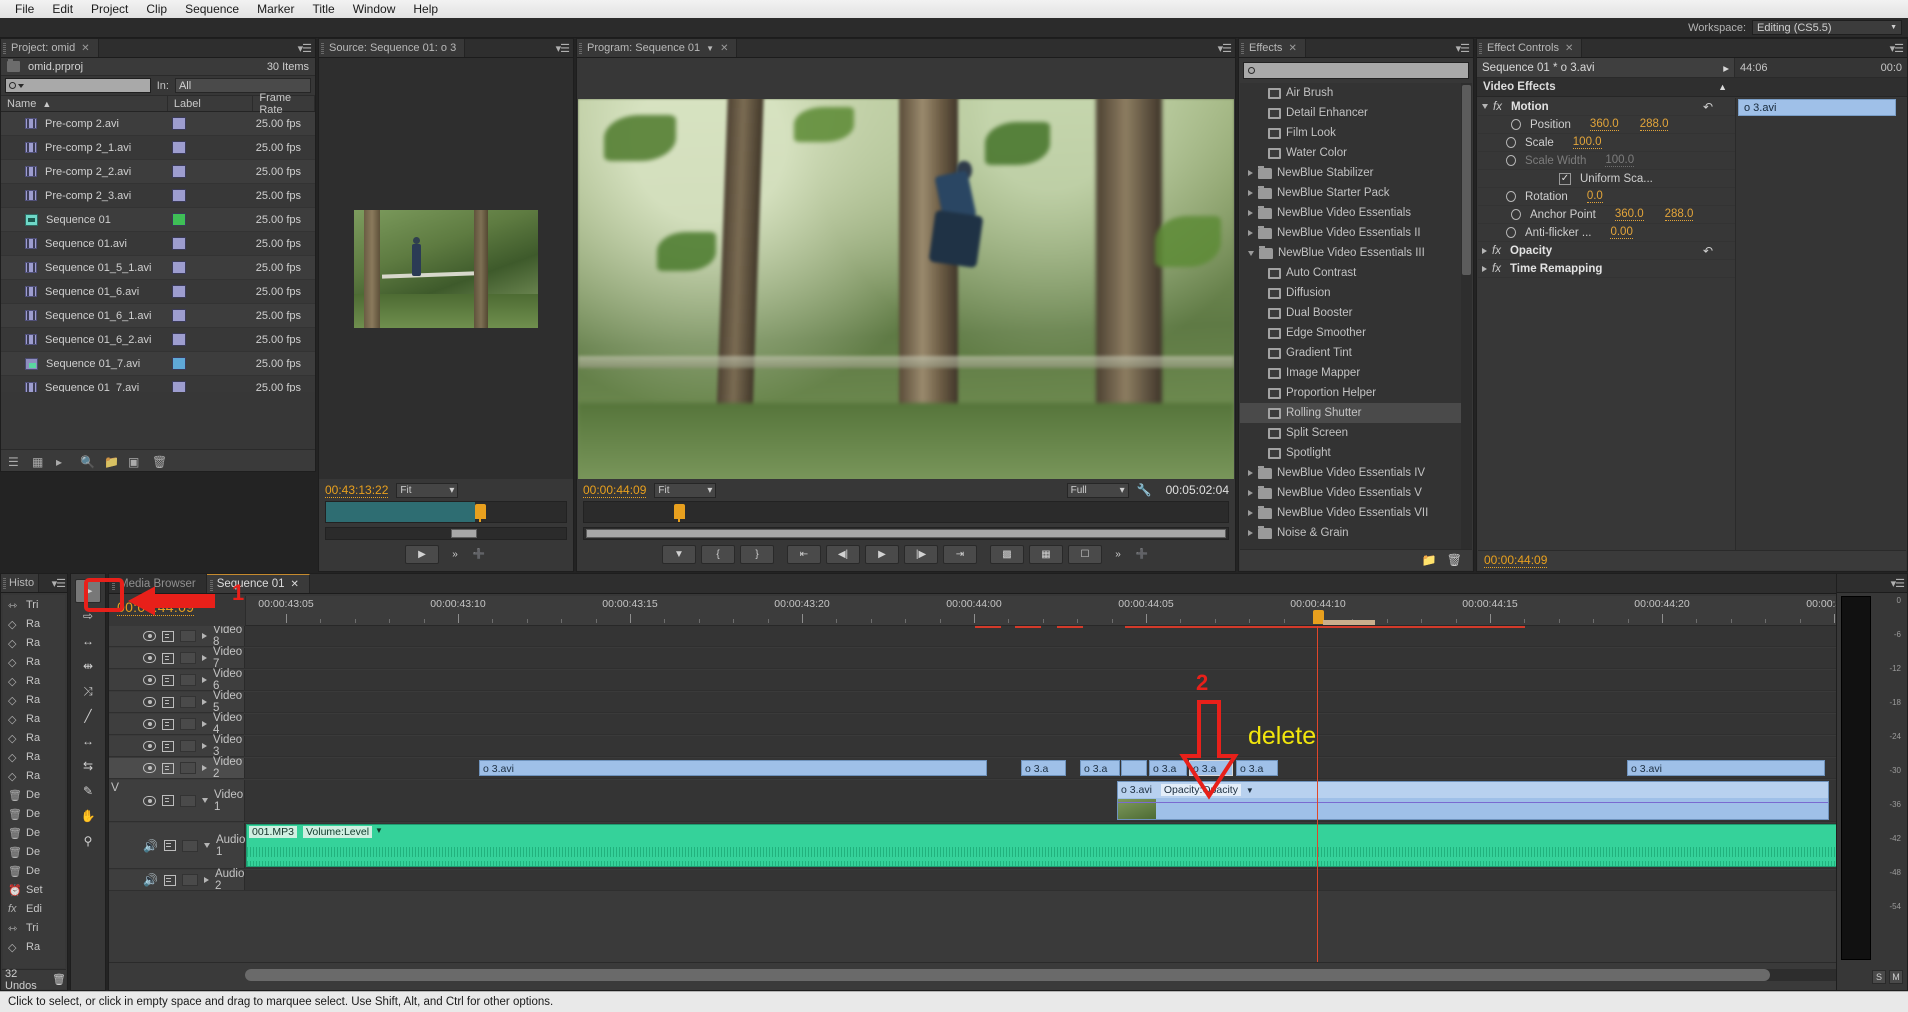  What do you see at coordinates (1356, 493) in the screenshot?
I see `effects-list-item: NewBlue Video Essentials V` at bounding box center [1356, 493].